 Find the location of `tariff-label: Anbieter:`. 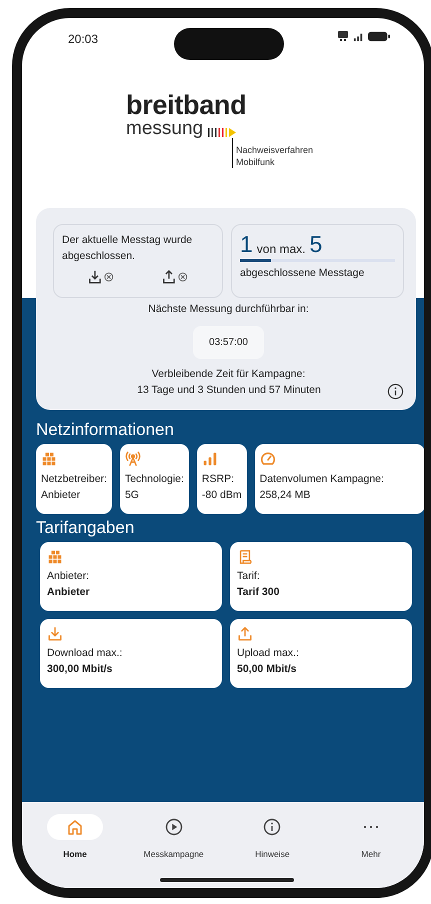

tariff-label: Anbieter: is located at coordinates (68, 576).